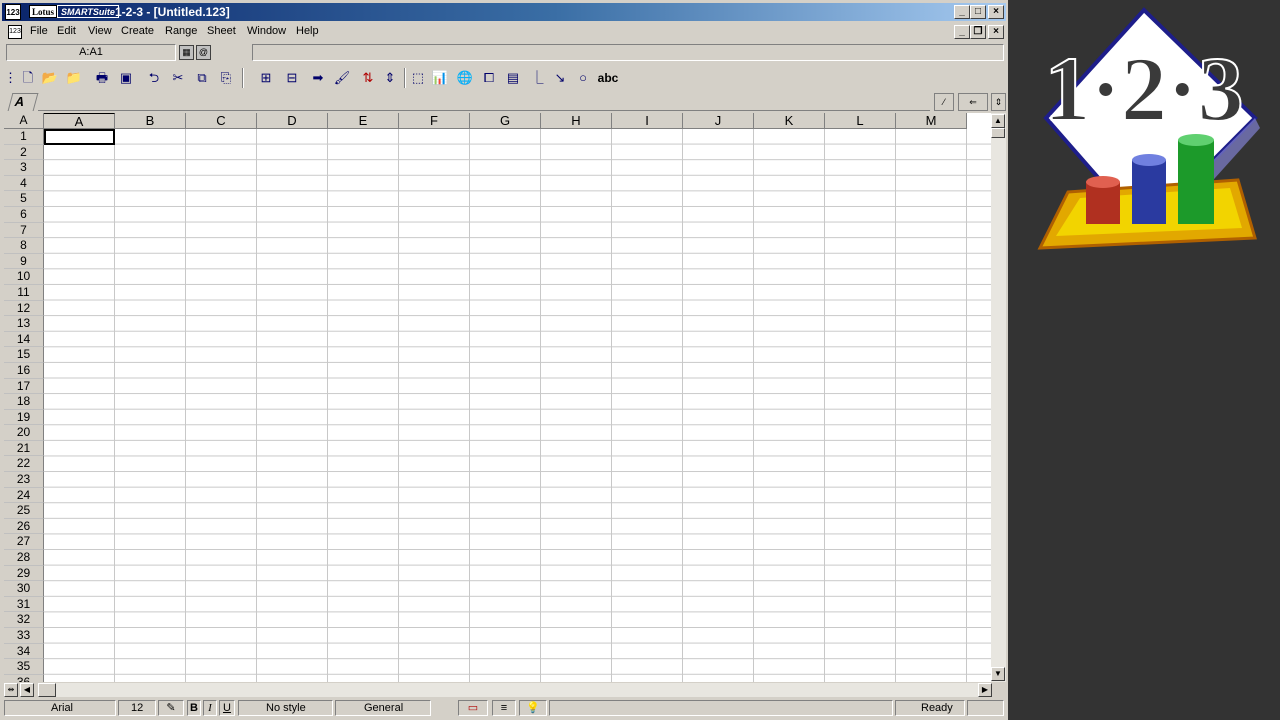  I want to click on column-header-d: D, so click(292, 121).